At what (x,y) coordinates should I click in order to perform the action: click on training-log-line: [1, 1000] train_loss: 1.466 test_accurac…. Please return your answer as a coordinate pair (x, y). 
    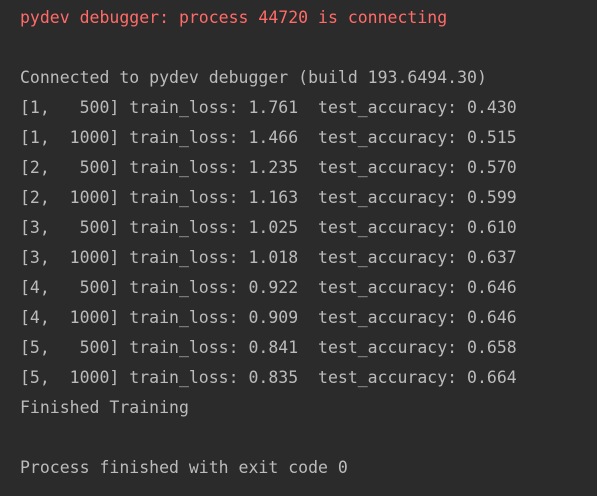
    Looking at the image, I should click on (268, 137).